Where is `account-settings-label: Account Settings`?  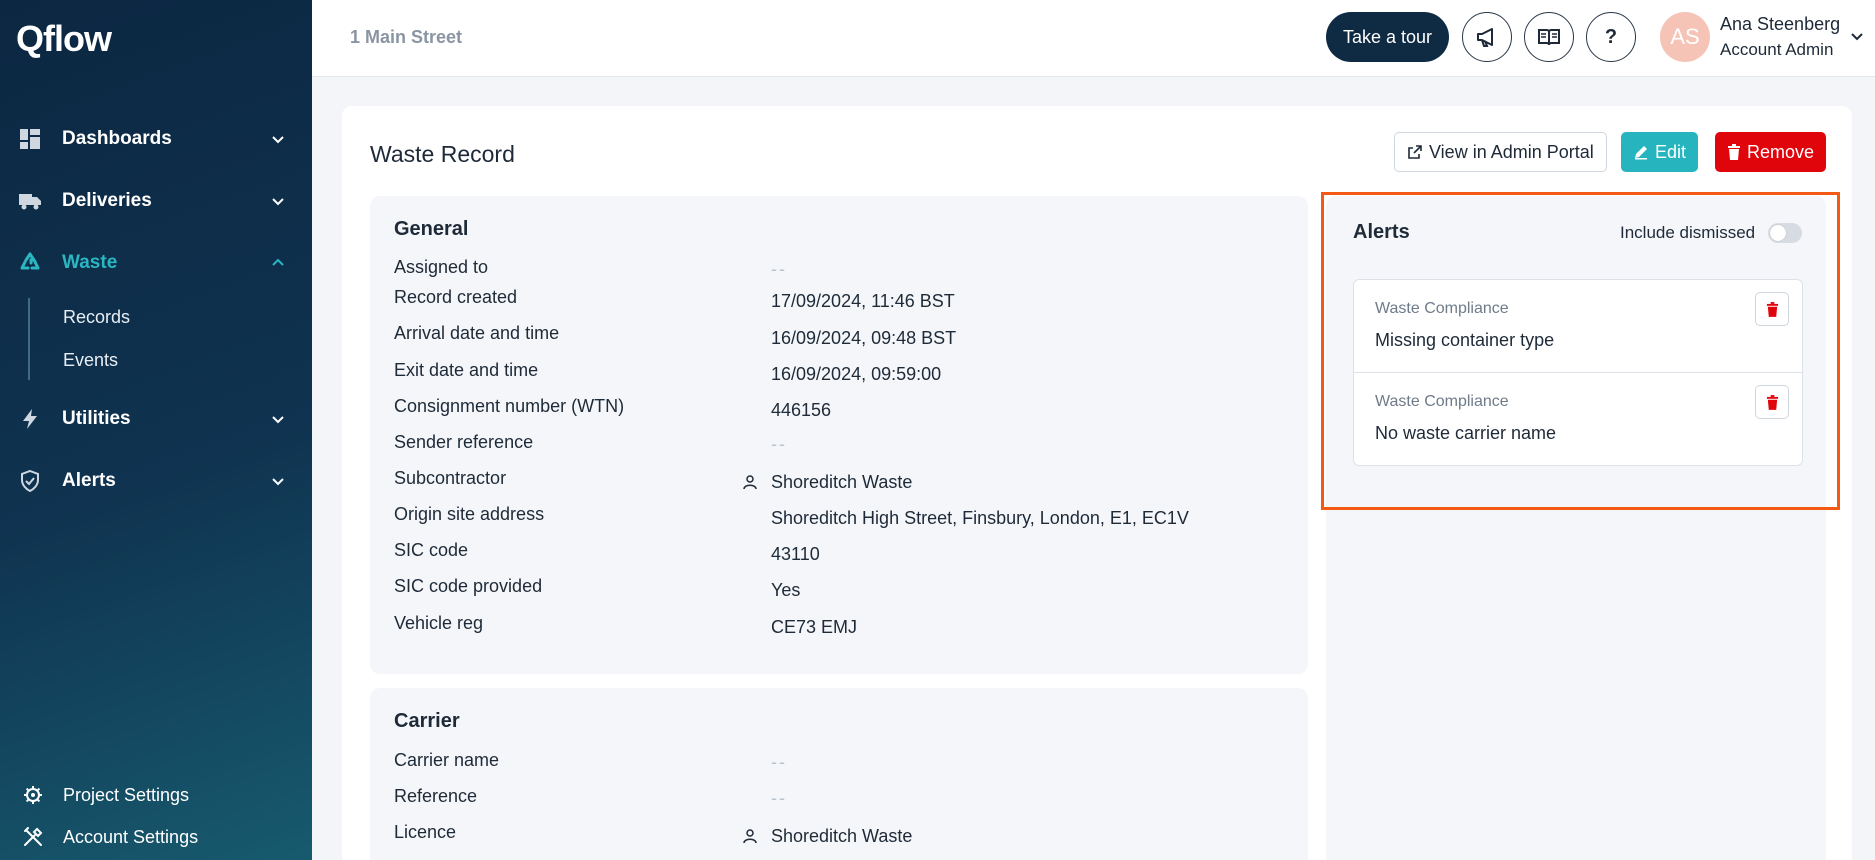
account-settings-label: Account Settings is located at coordinates (131, 836).